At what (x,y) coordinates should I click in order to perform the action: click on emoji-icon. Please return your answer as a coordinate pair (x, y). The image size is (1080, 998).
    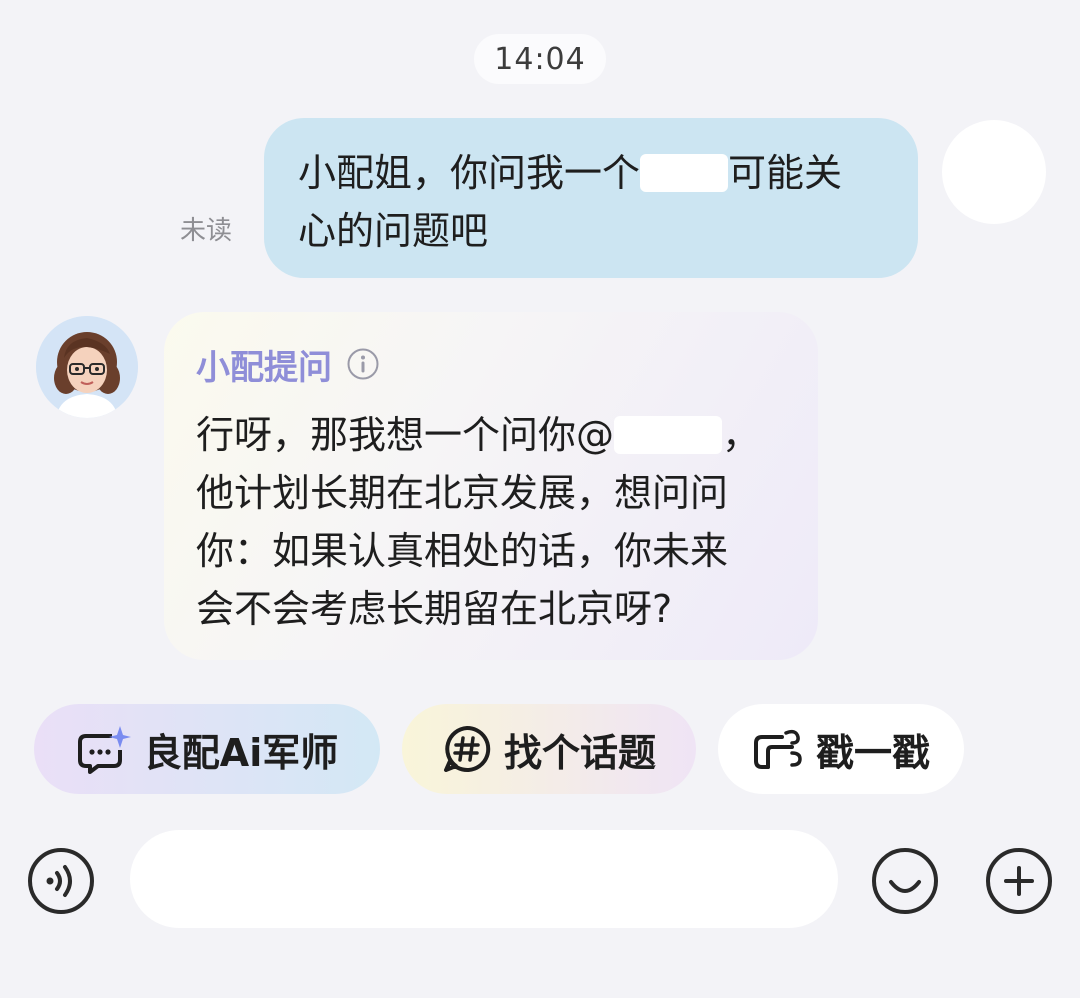
    Looking at the image, I should click on (905, 881).